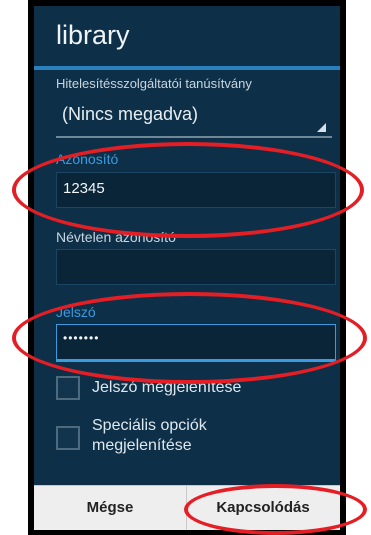 This screenshot has height=535, width=371. What do you see at coordinates (321, 127) in the screenshot?
I see `dropdown-arrow-icon` at bounding box center [321, 127].